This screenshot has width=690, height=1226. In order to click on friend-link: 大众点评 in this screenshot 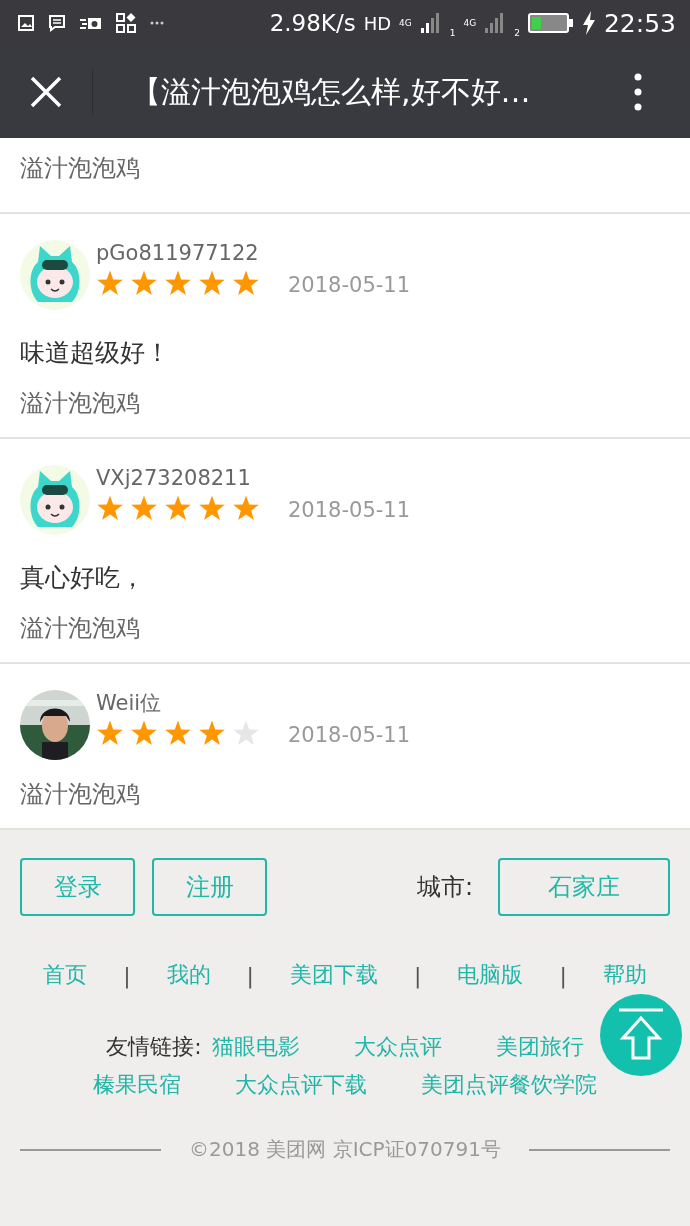, I will do `click(397, 1047)`.